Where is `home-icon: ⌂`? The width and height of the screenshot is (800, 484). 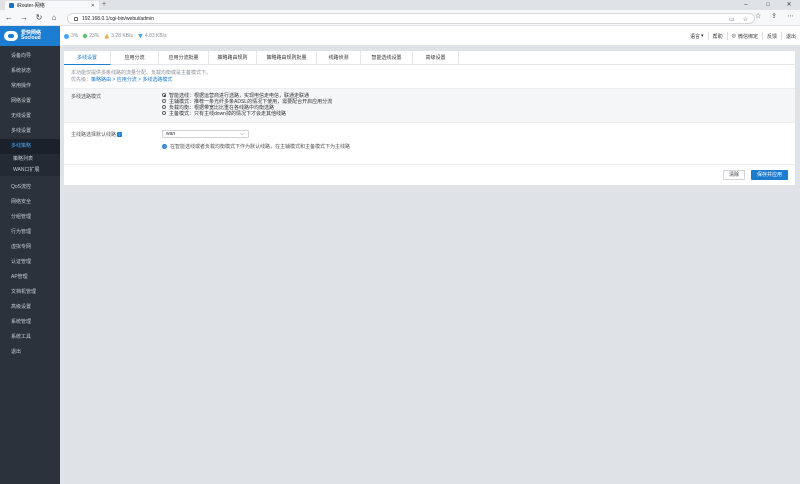 home-icon: ⌂ is located at coordinates (54, 18).